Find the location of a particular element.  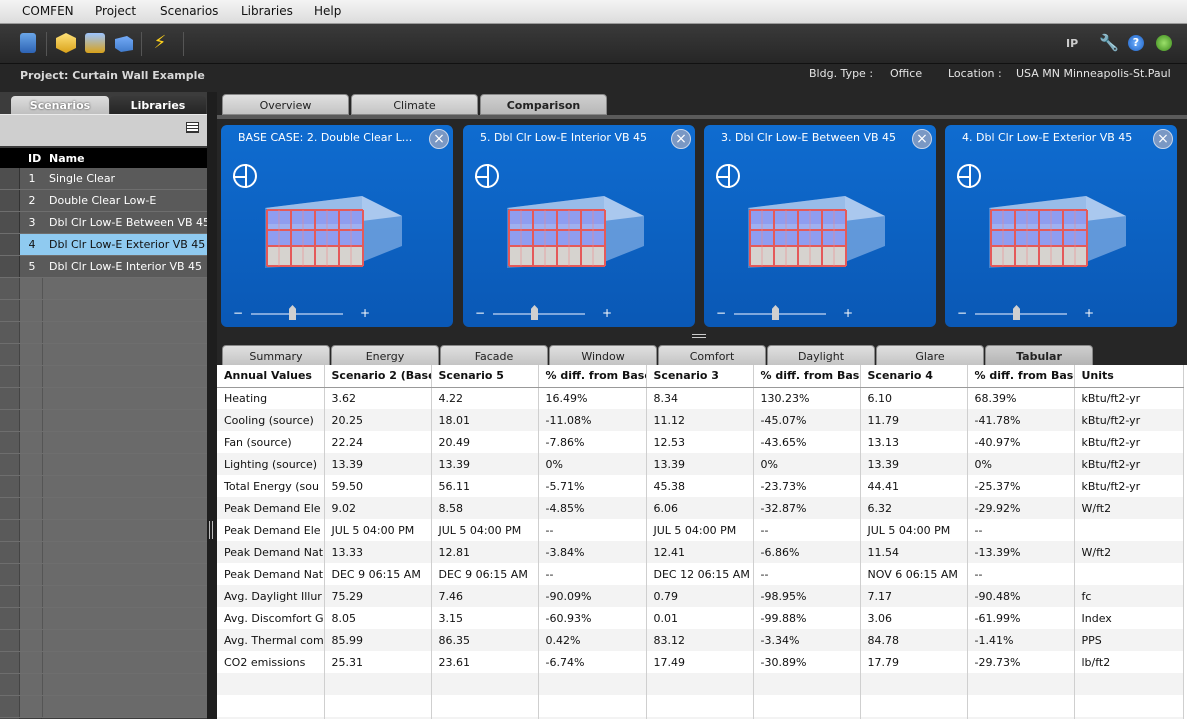

table-cell is located at coordinates (1129, 530).